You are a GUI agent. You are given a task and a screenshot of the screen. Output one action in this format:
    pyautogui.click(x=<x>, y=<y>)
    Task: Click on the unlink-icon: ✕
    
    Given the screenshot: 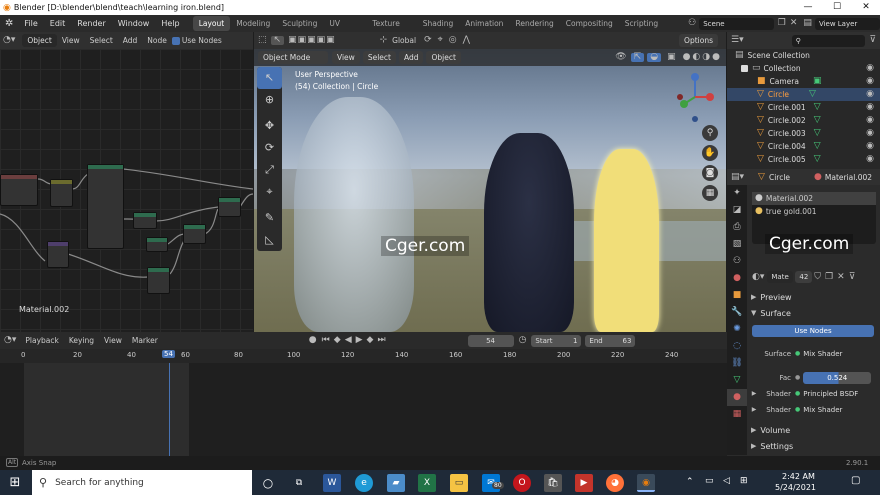 What is the action you would take?
    pyautogui.click(x=841, y=277)
    